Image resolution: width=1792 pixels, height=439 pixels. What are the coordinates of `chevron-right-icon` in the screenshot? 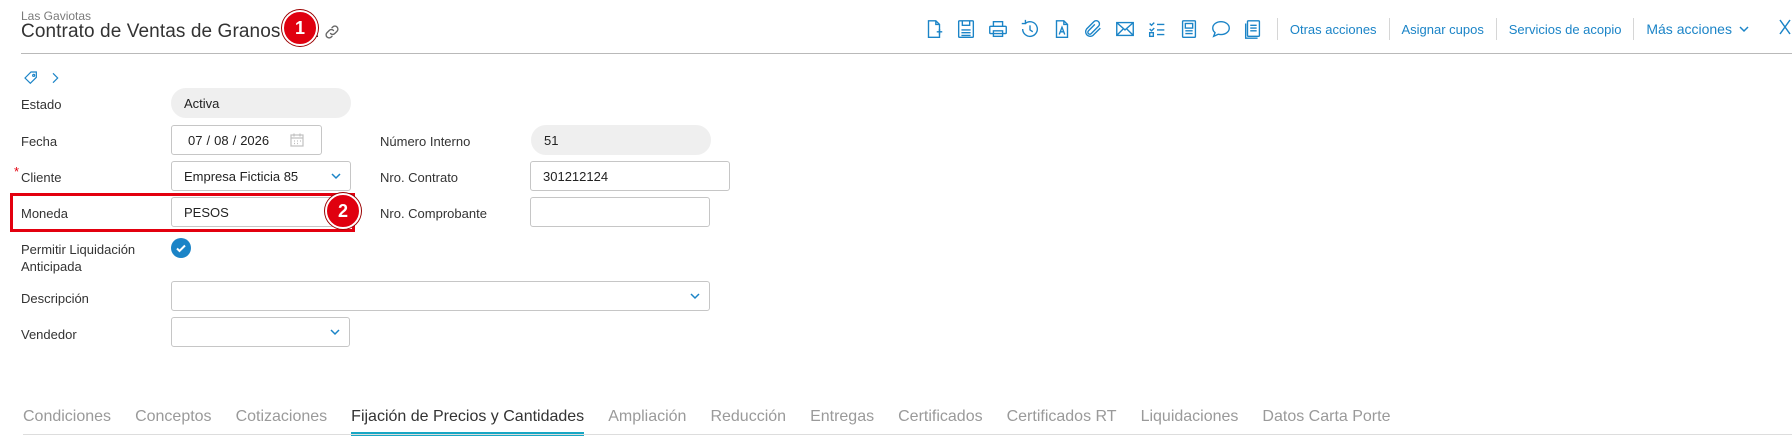 It's located at (55, 78).